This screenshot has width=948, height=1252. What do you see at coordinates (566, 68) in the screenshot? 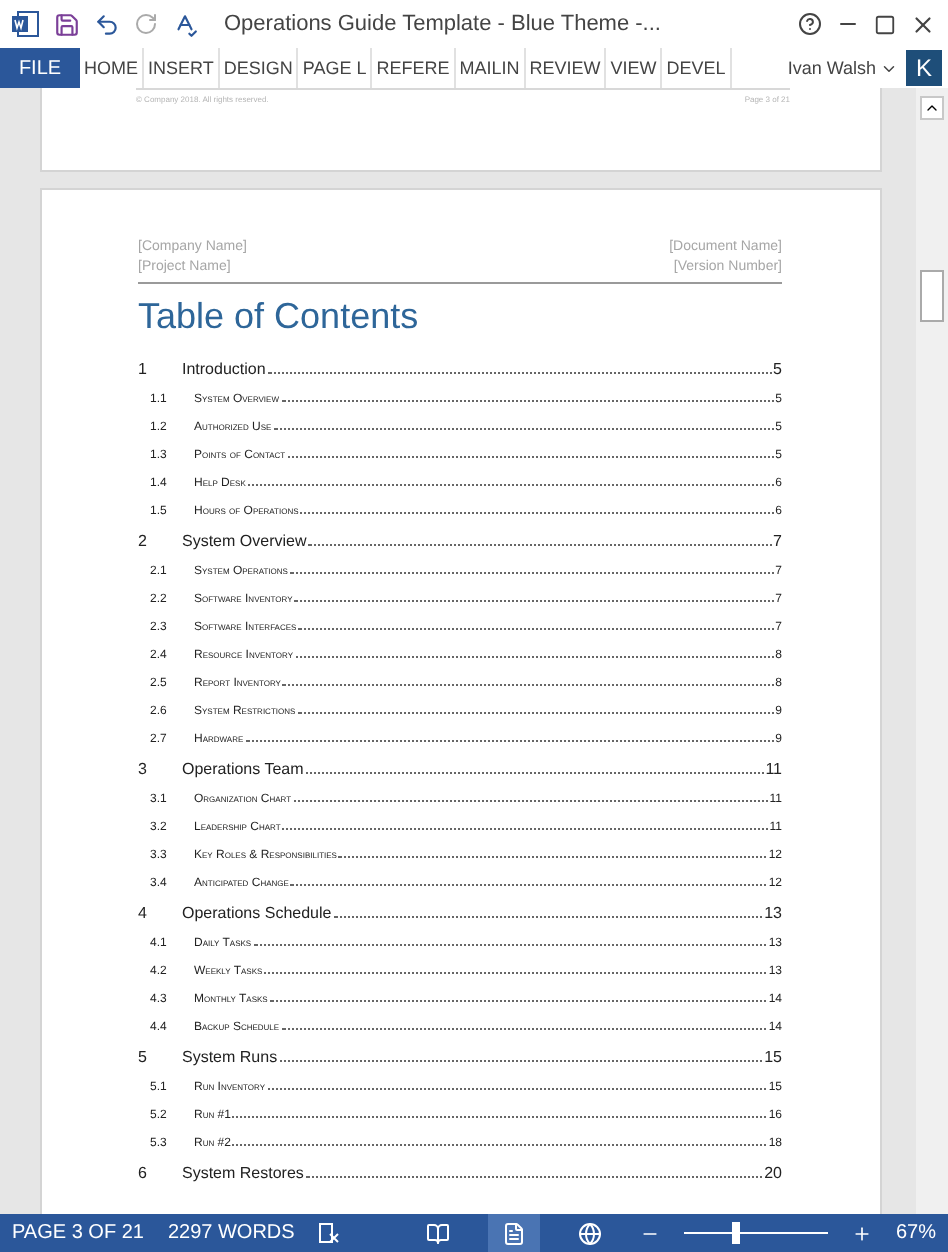
I see `ribbon-tab: REVIEW` at bounding box center [566, 68].